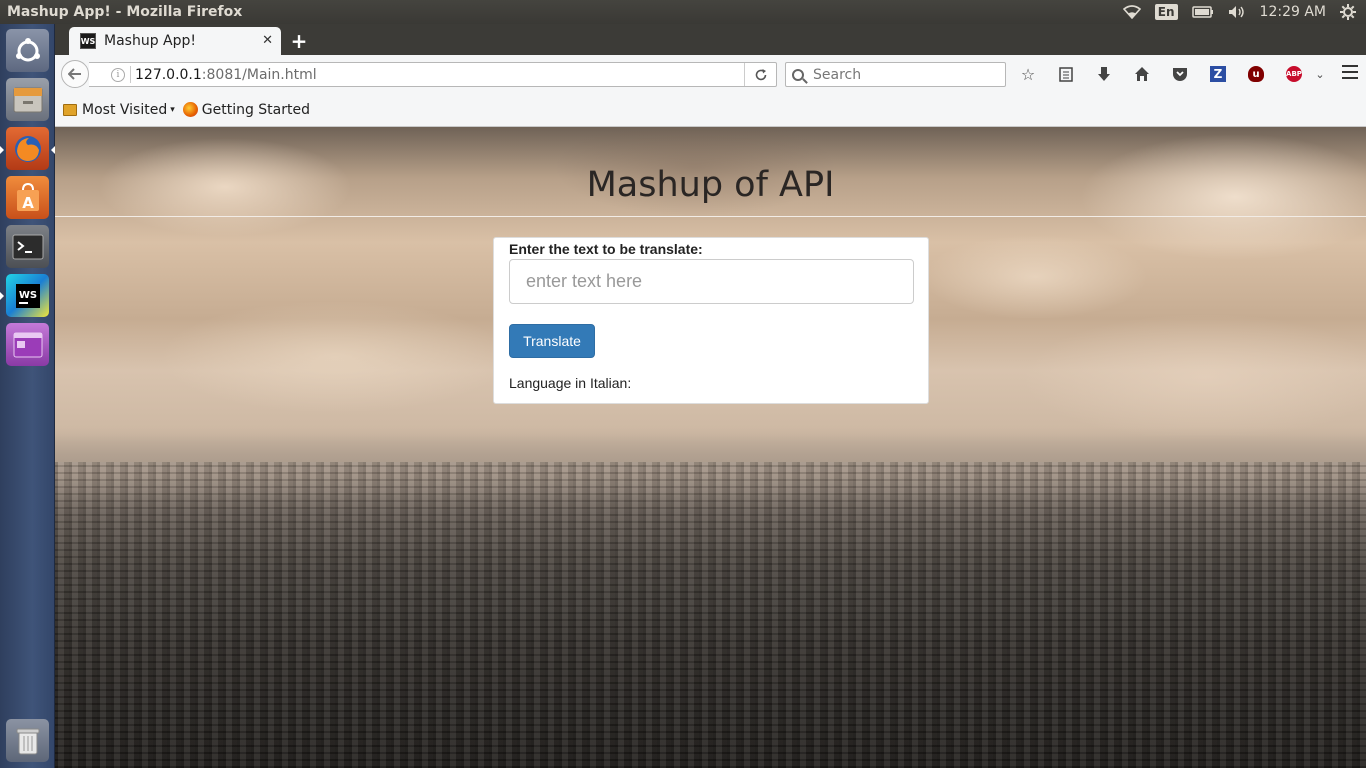  I want to click on software-center-icon: A, so click(27, 197).